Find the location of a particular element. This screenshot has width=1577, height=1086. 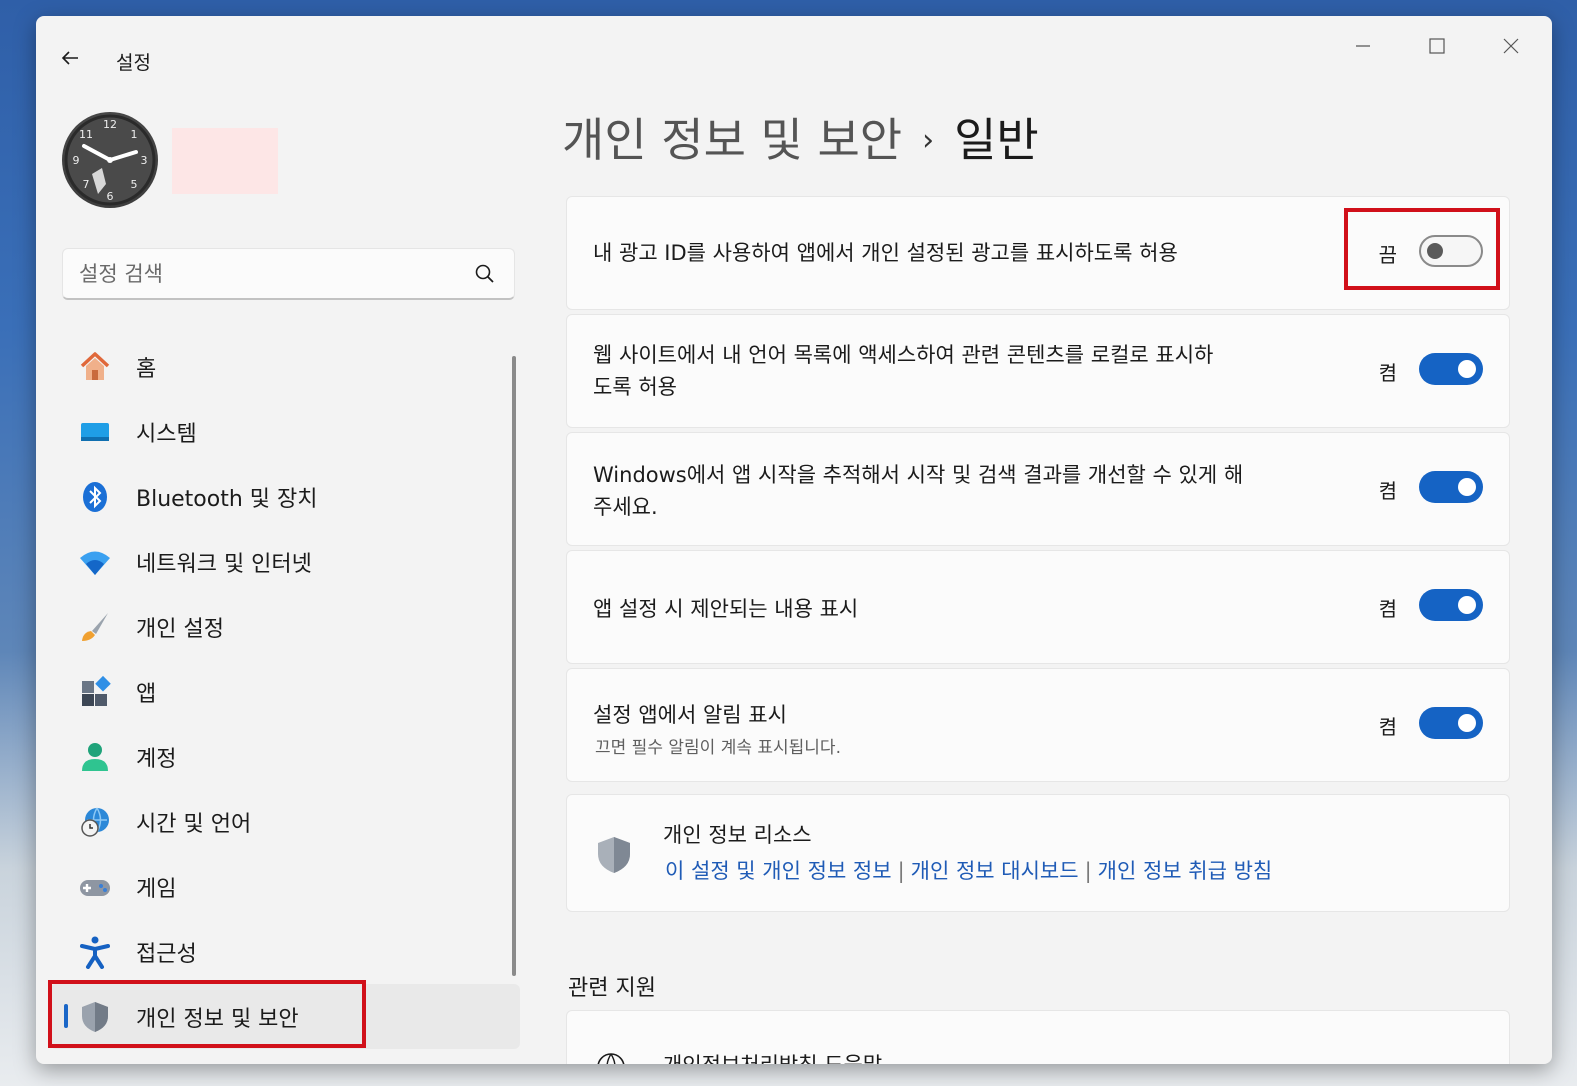

maximize-button is located at coordinates (1437, 45).